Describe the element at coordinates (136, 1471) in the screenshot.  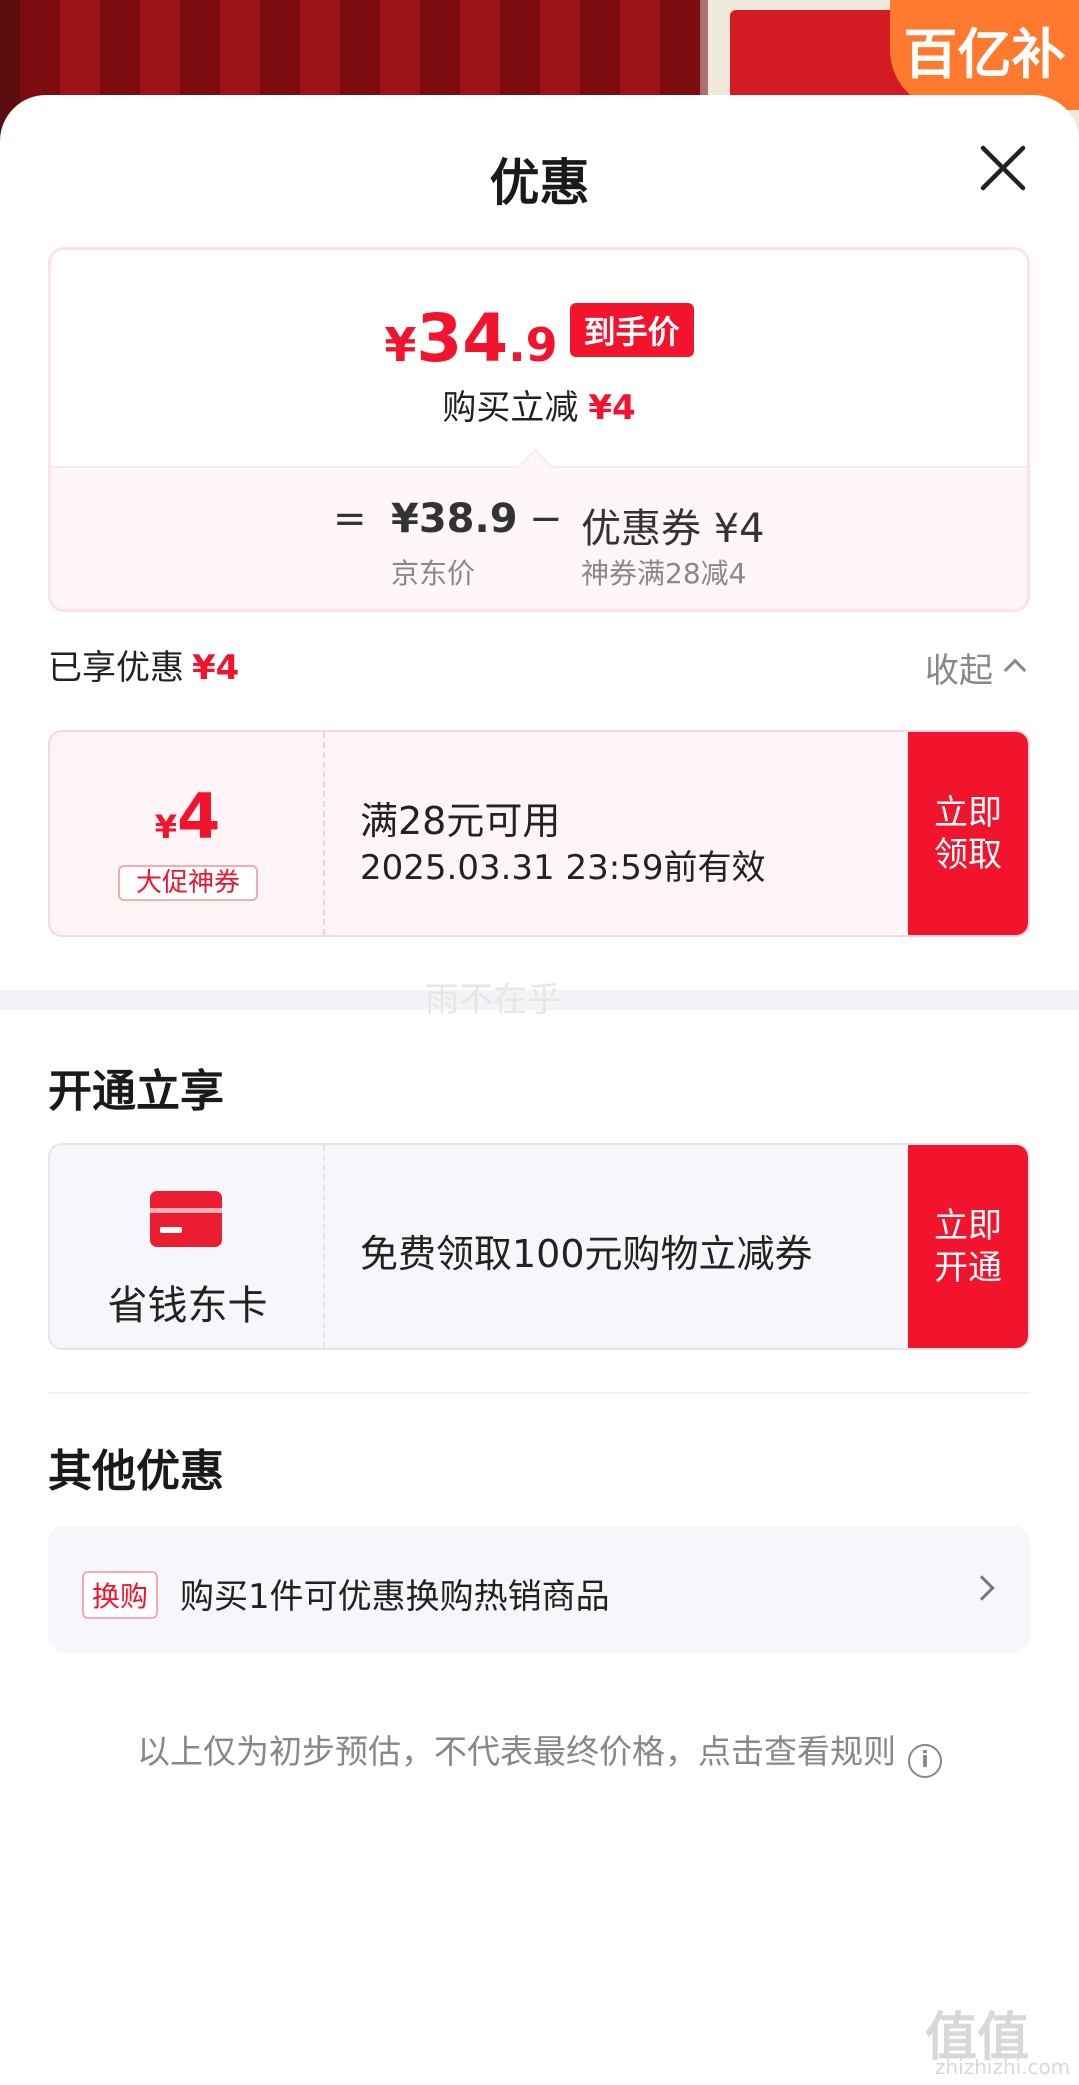
I see `other-section-title: 其他优惠` at that location.